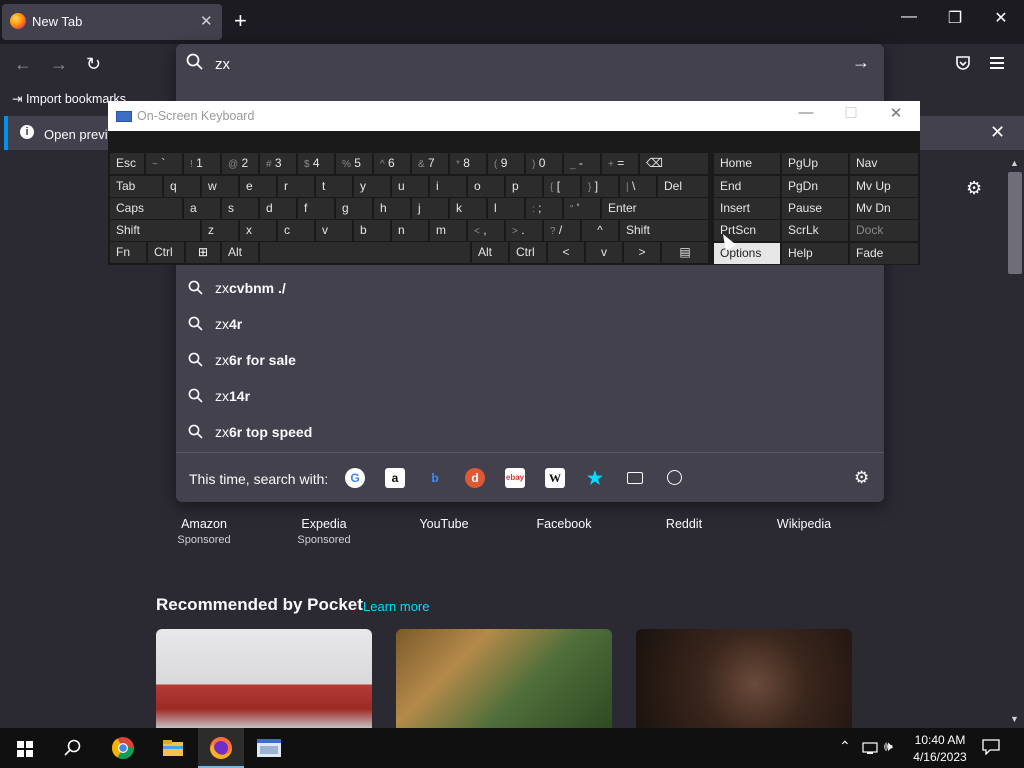 The width and height of the screenshot is (1024, 768). What do you see at coordinates (354, 163) in the screenshot?
I see `key-5: % 5` at bounding box center [354, 163].